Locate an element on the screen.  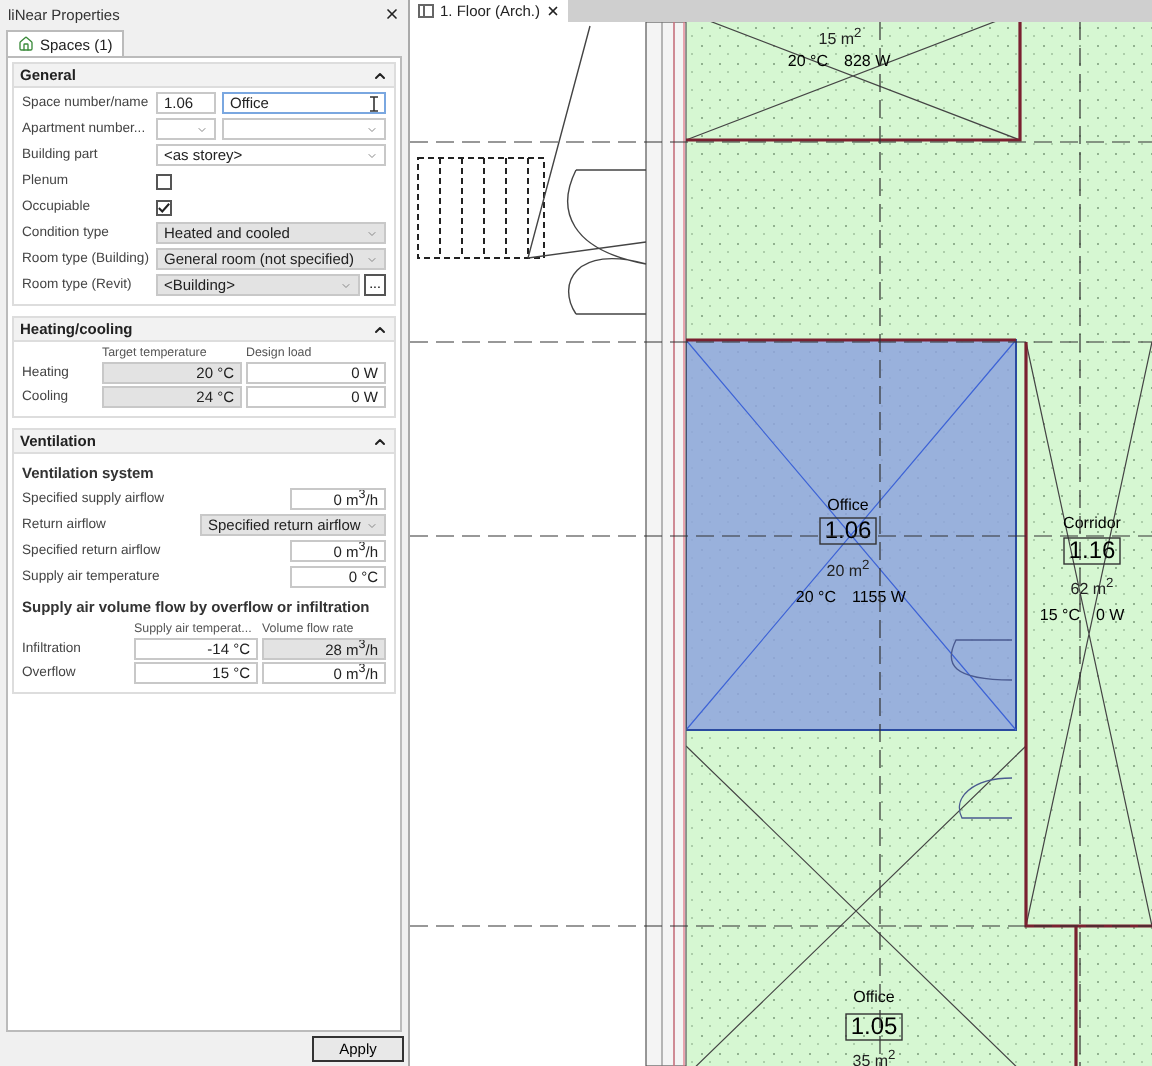
room-number: 1.06 is located at coordinates (848, 530).